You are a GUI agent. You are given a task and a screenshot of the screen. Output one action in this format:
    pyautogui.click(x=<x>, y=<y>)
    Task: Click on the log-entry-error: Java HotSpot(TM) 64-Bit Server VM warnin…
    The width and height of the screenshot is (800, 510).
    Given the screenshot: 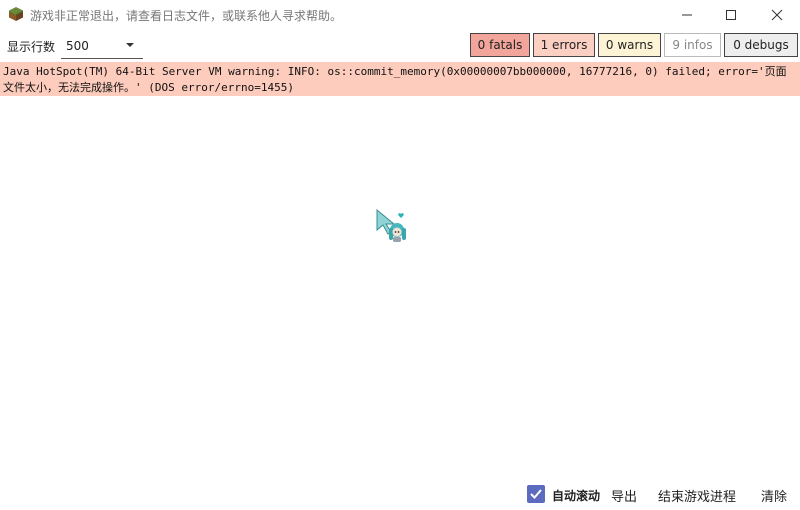 What is the action you would take?
    pyautogui.click(x=400, y=79)
    